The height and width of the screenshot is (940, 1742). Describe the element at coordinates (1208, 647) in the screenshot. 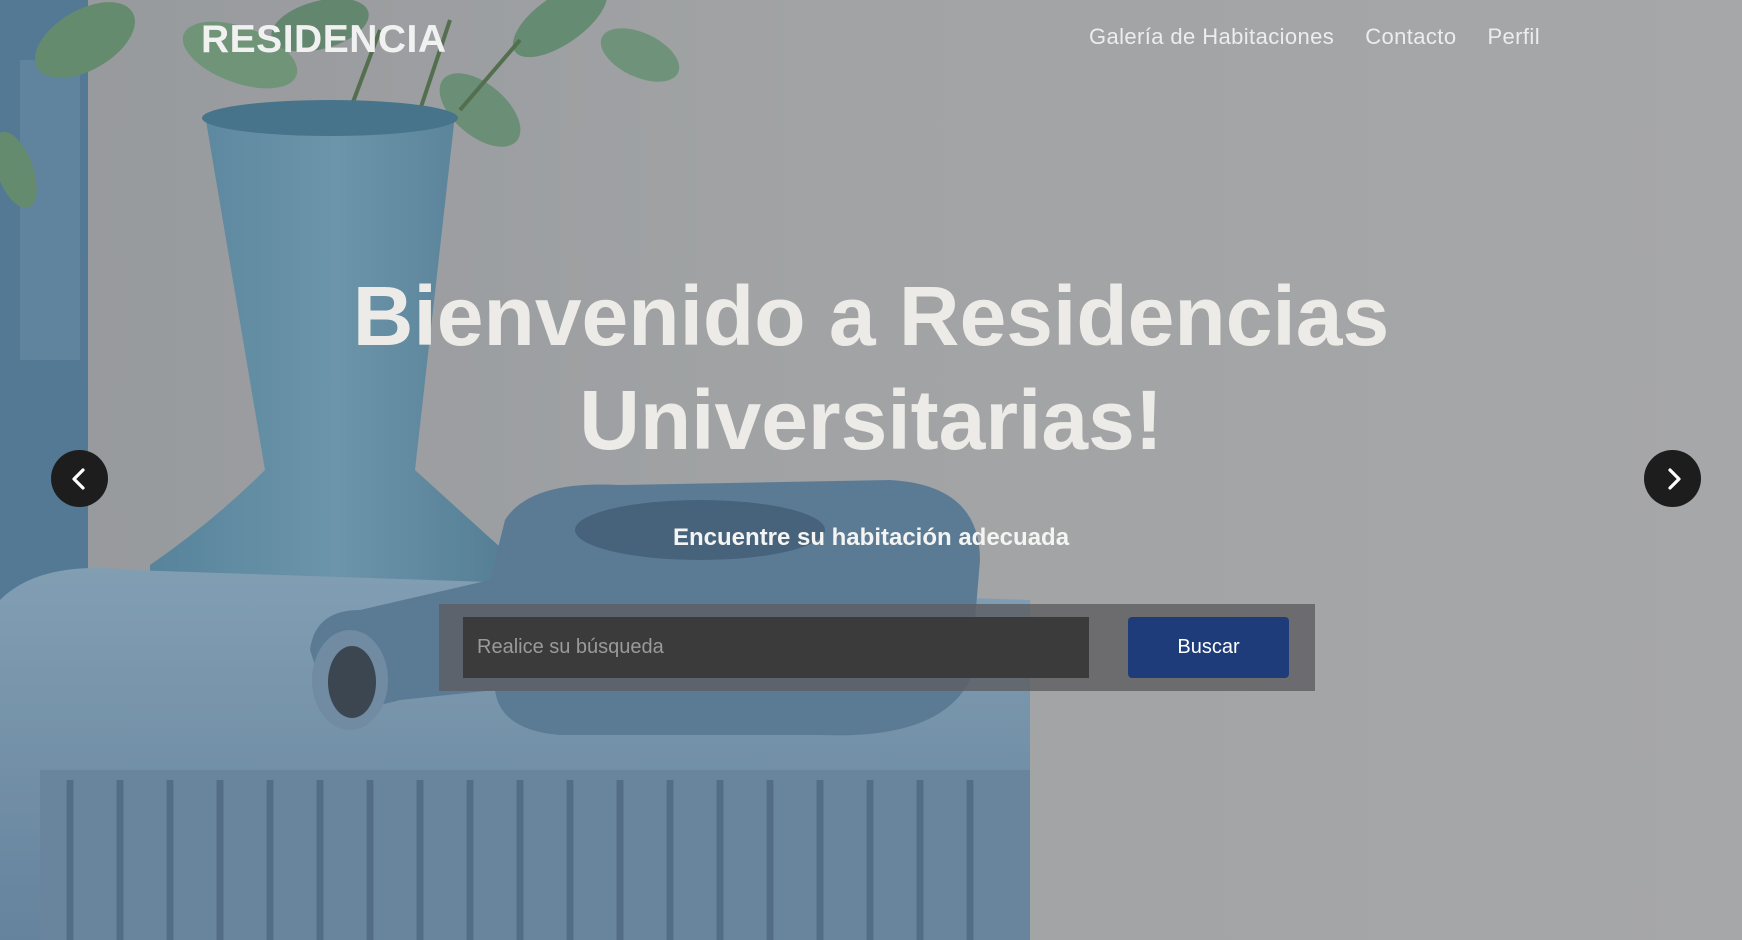

I see `search-button: Buscar` at that location.